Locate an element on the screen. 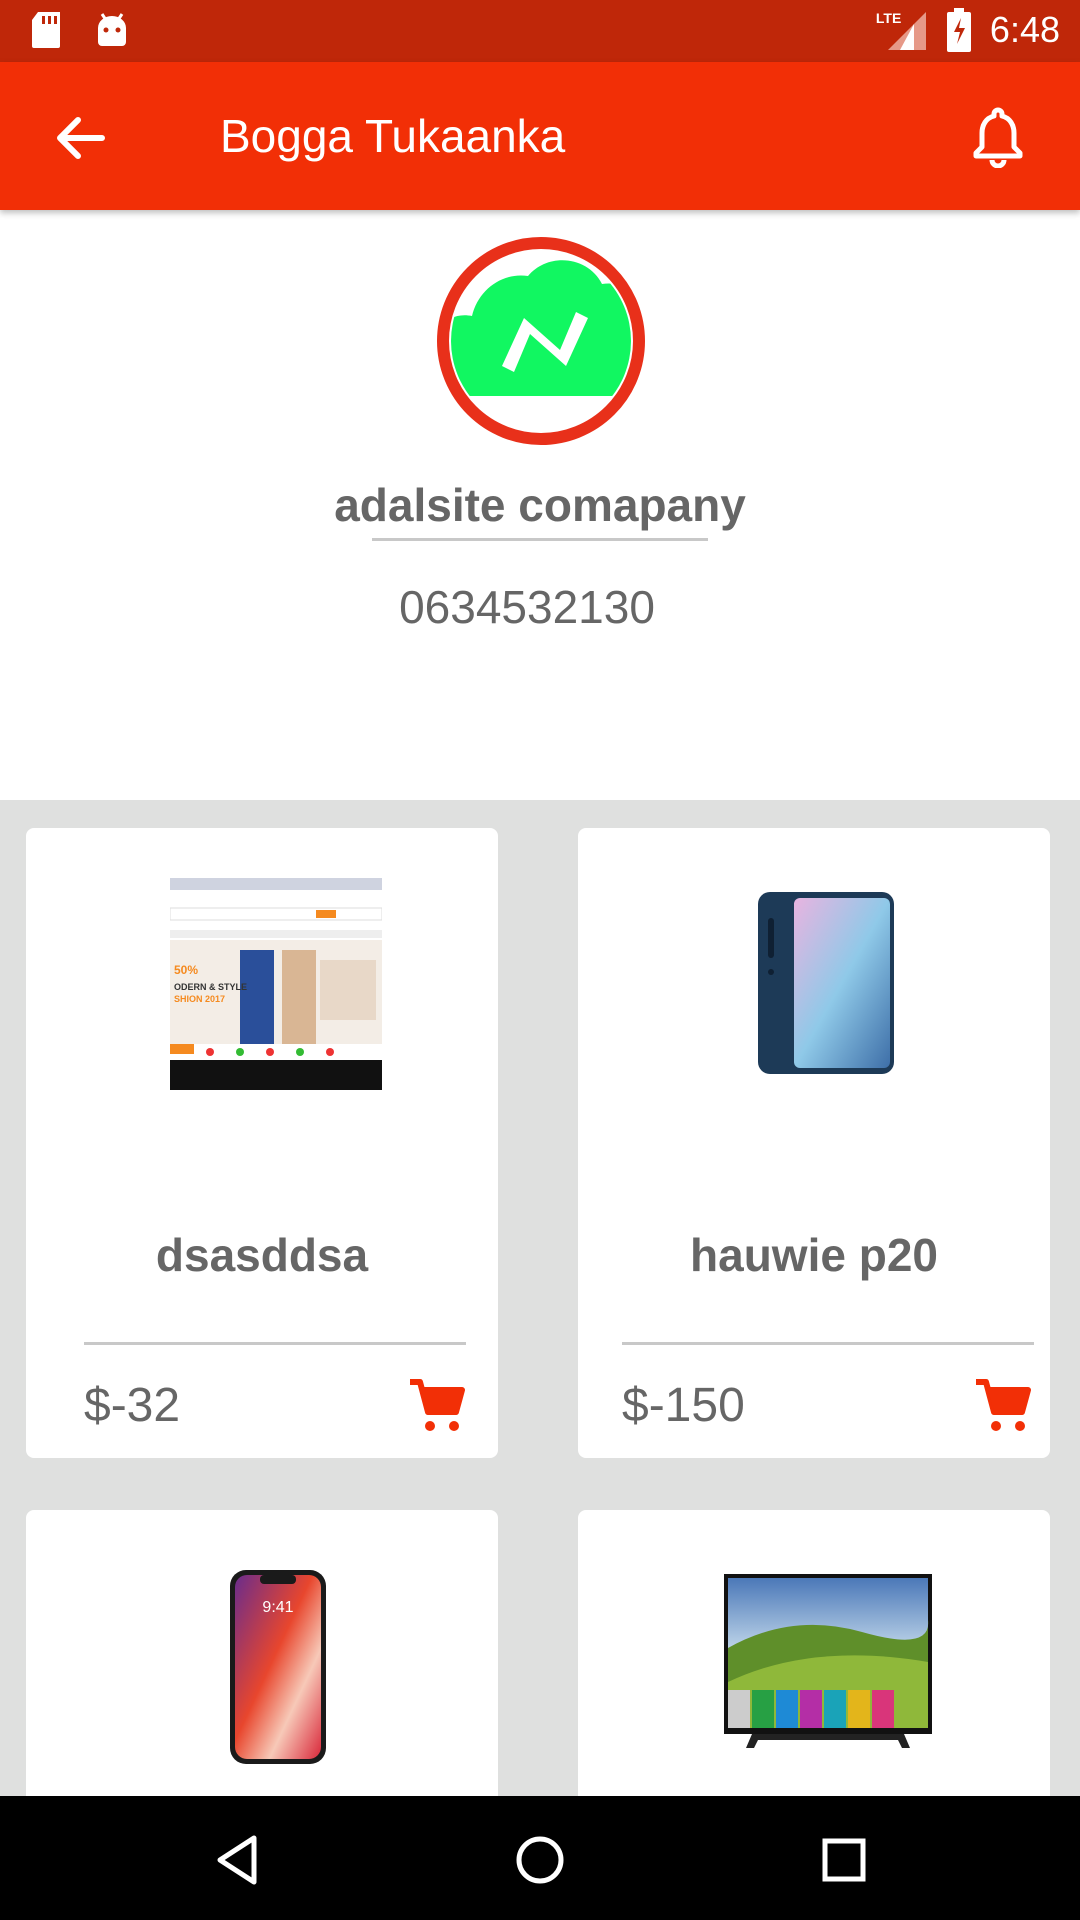 The width and height of the screenshot is (1080, 1920). company-logo is located at coordinates (541, 341).